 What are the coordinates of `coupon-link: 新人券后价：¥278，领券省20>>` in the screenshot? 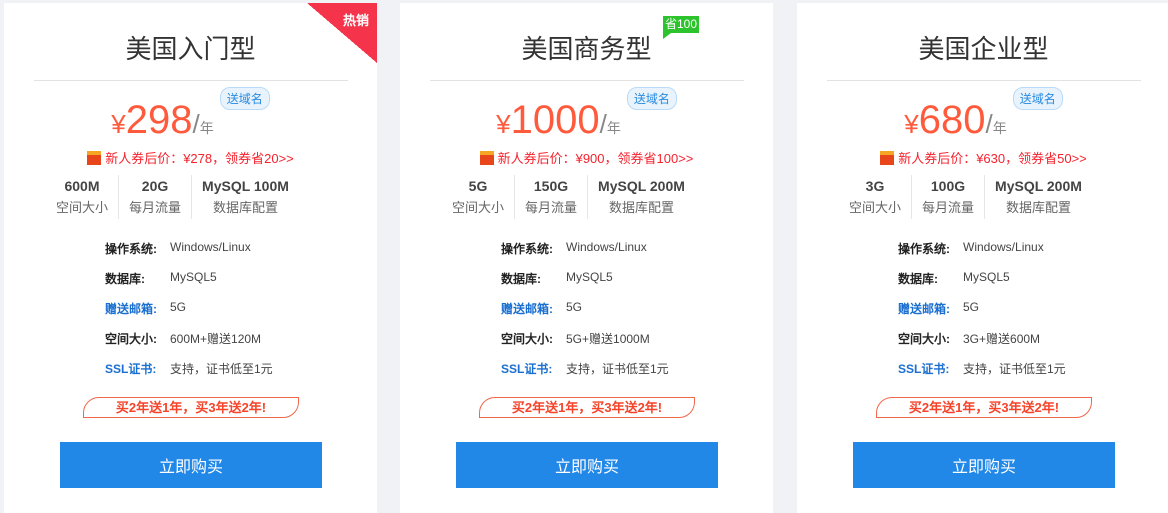 It's located at (190, 157).